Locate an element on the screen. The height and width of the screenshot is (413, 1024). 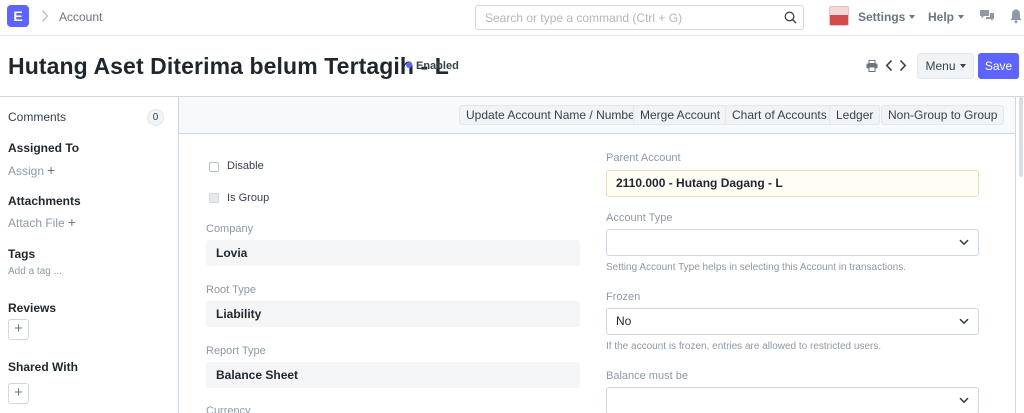
menu-label: Menu is located at coordinates (940, 66).